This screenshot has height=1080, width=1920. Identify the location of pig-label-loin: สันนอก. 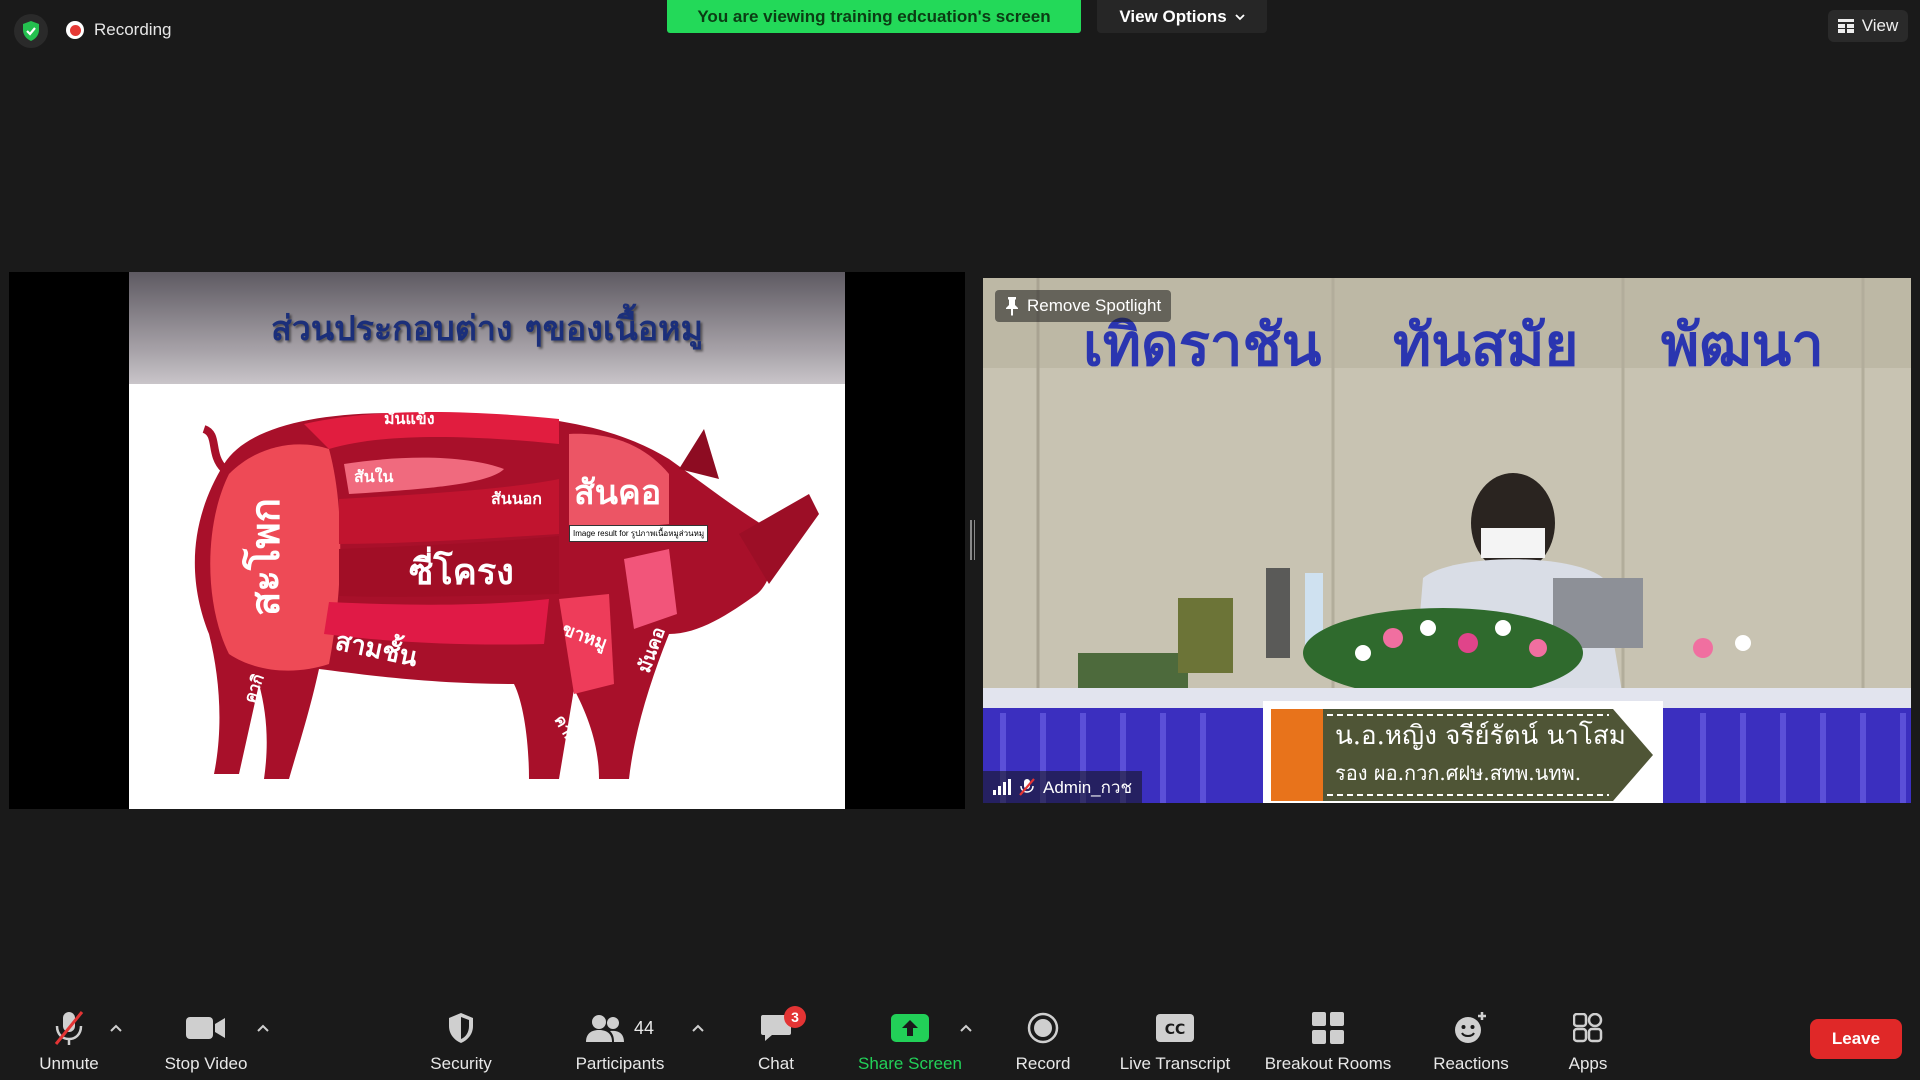
(516, 498).